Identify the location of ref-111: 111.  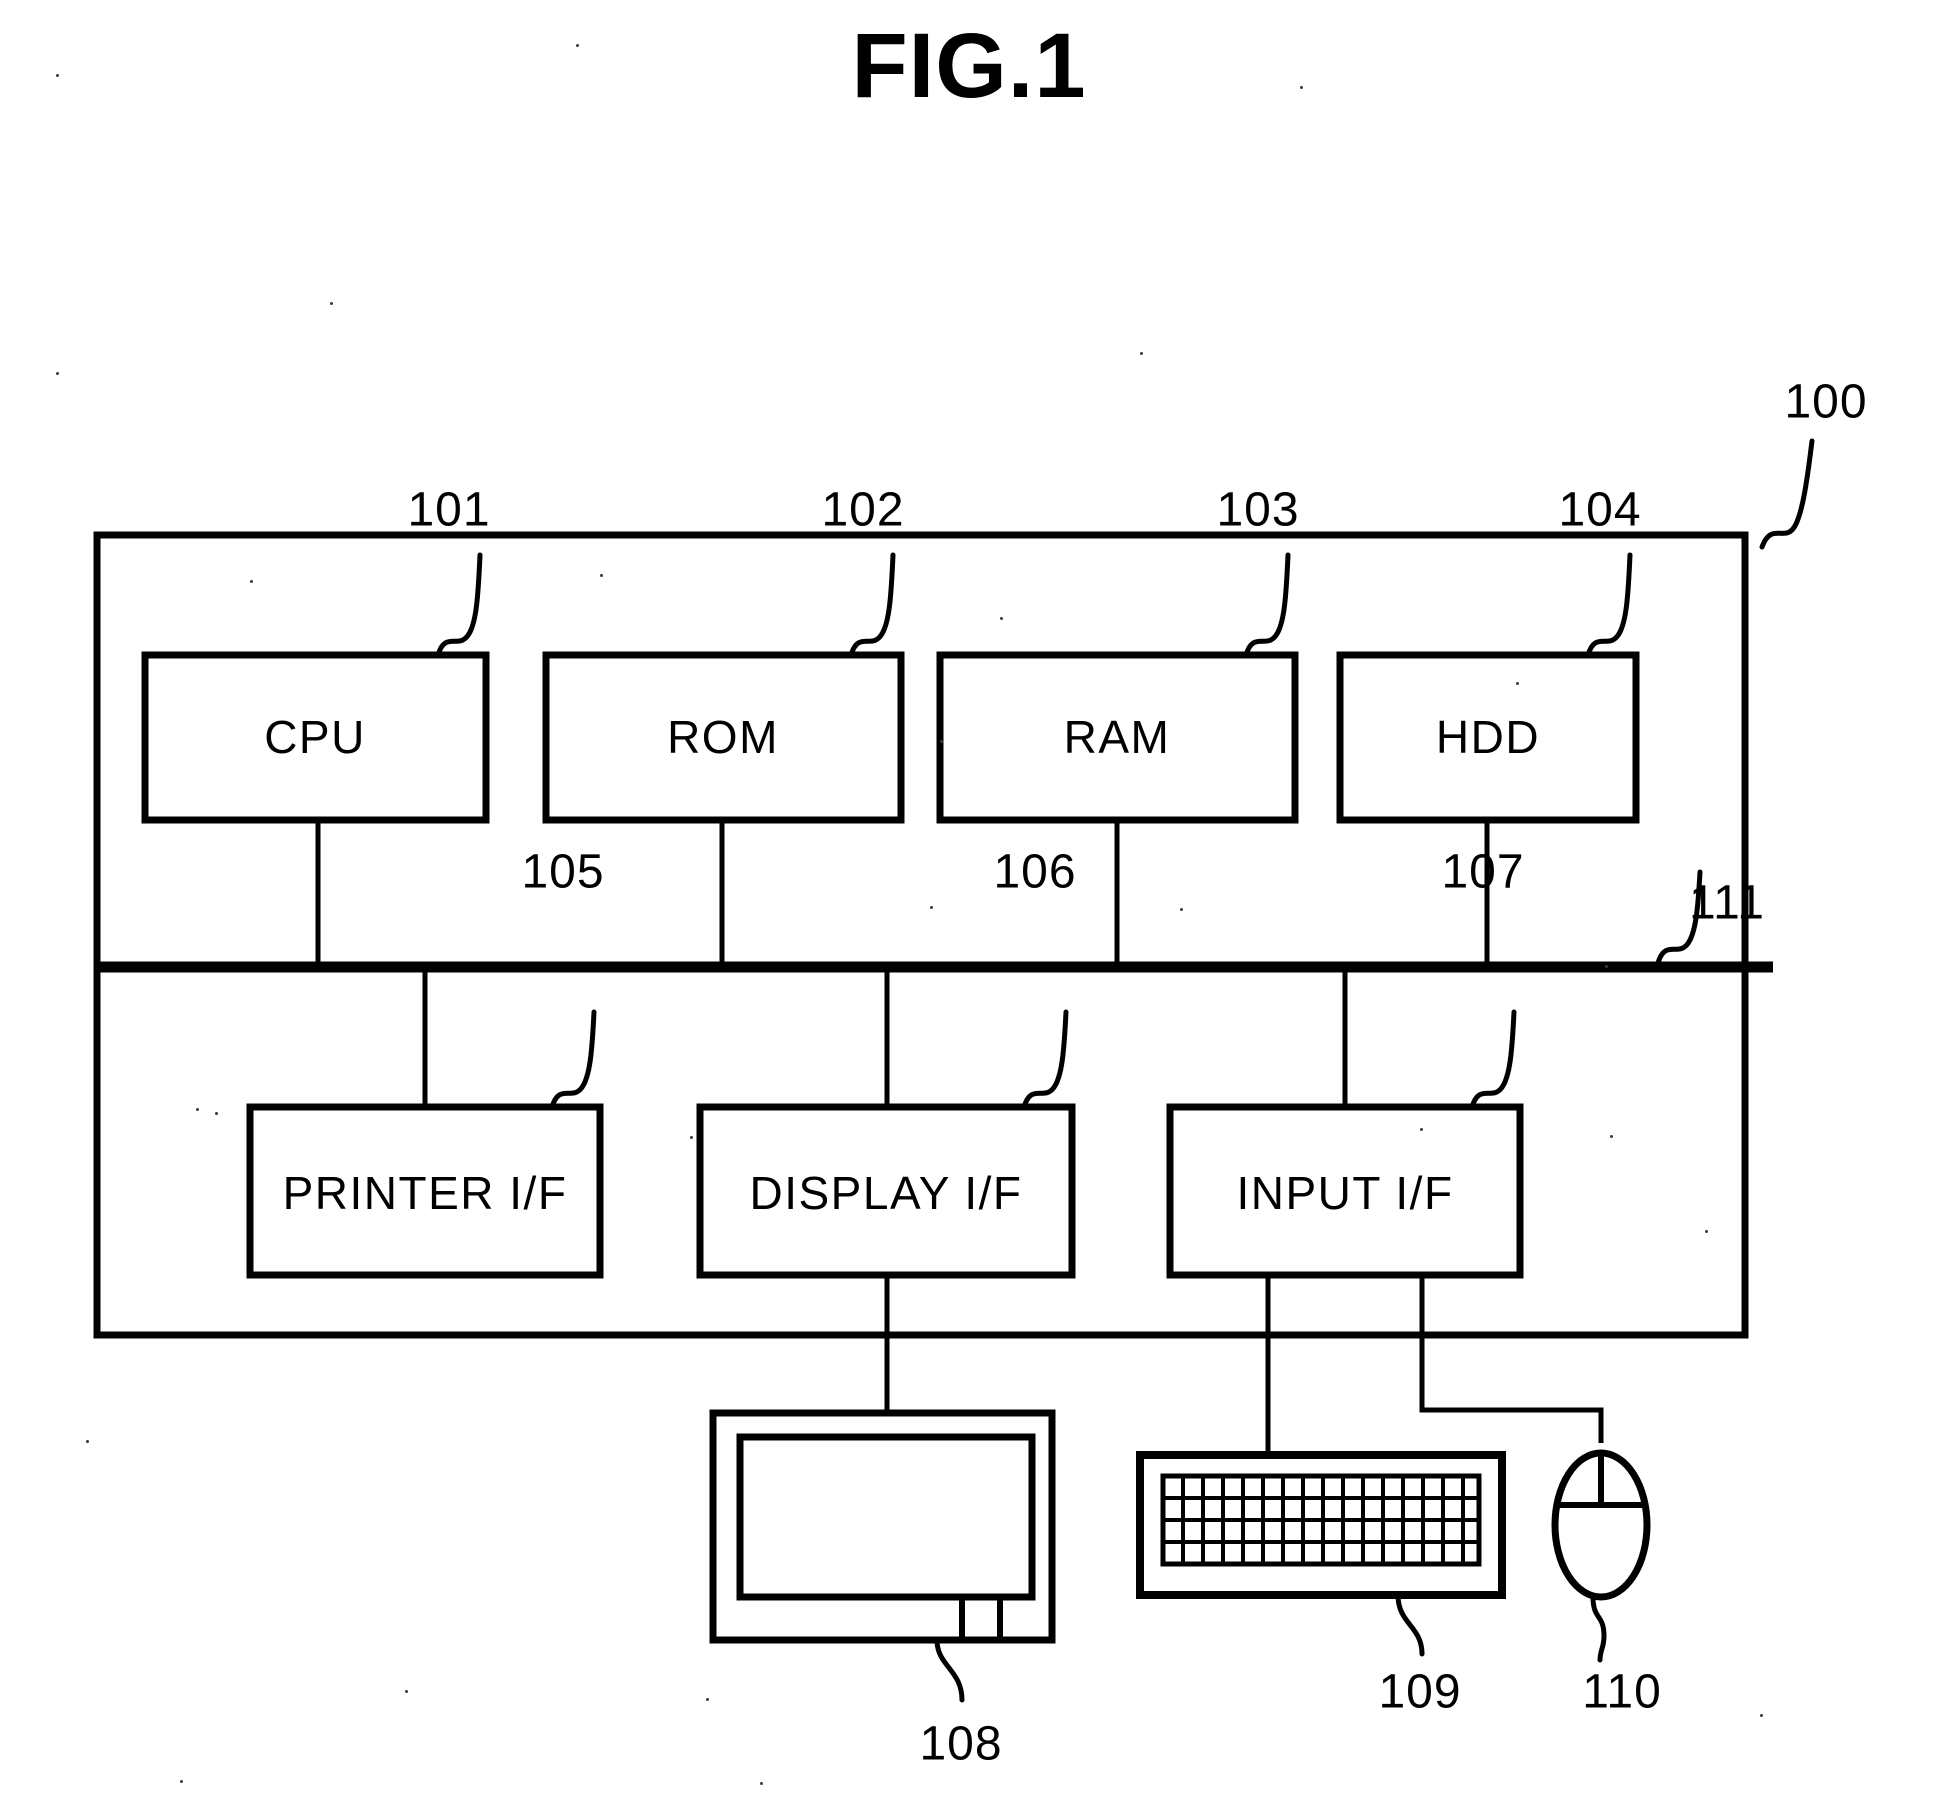
(1727, 903).